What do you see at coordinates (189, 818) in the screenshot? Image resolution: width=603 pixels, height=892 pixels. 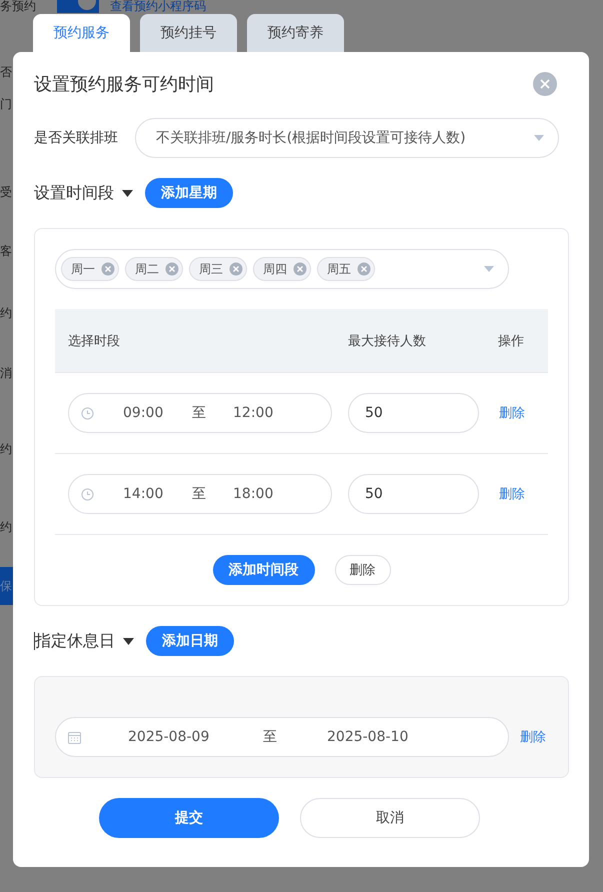 I see `submit-button: 提交` at bounding box center [189, 818].